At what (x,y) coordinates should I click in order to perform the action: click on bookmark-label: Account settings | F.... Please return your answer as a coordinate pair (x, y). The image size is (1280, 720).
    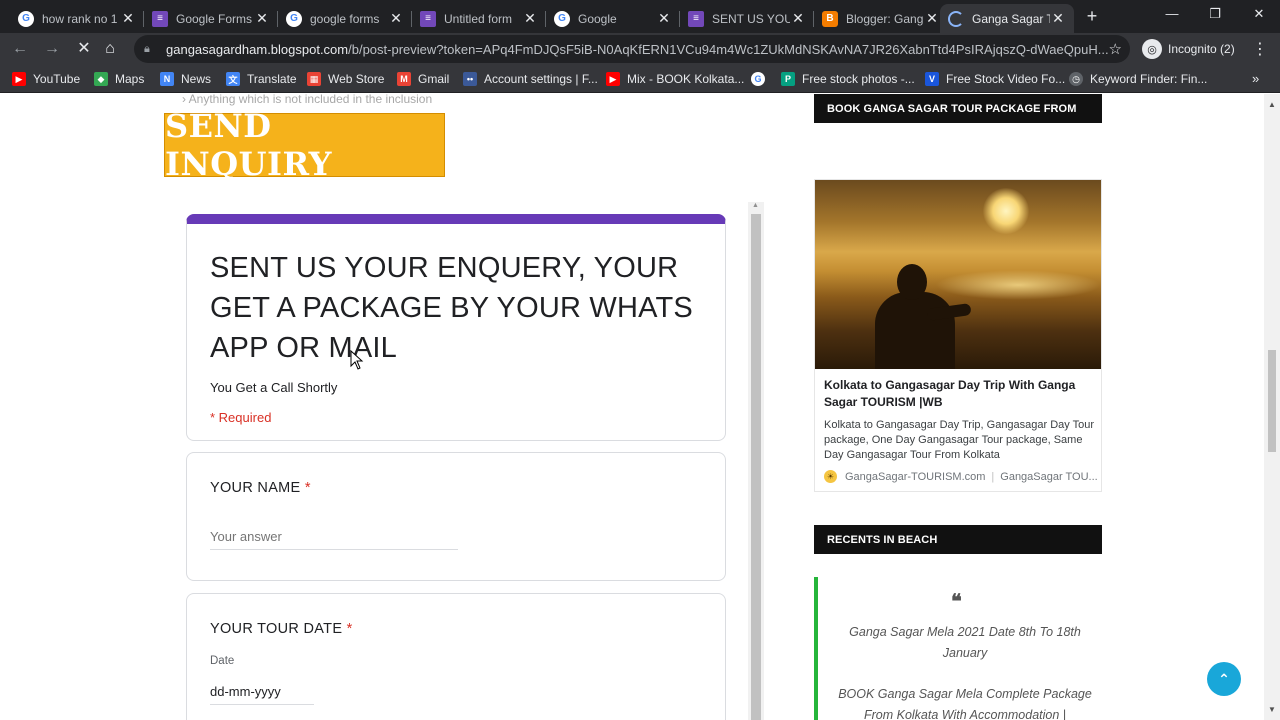
    Looking at the image, I should click on (541, 79).